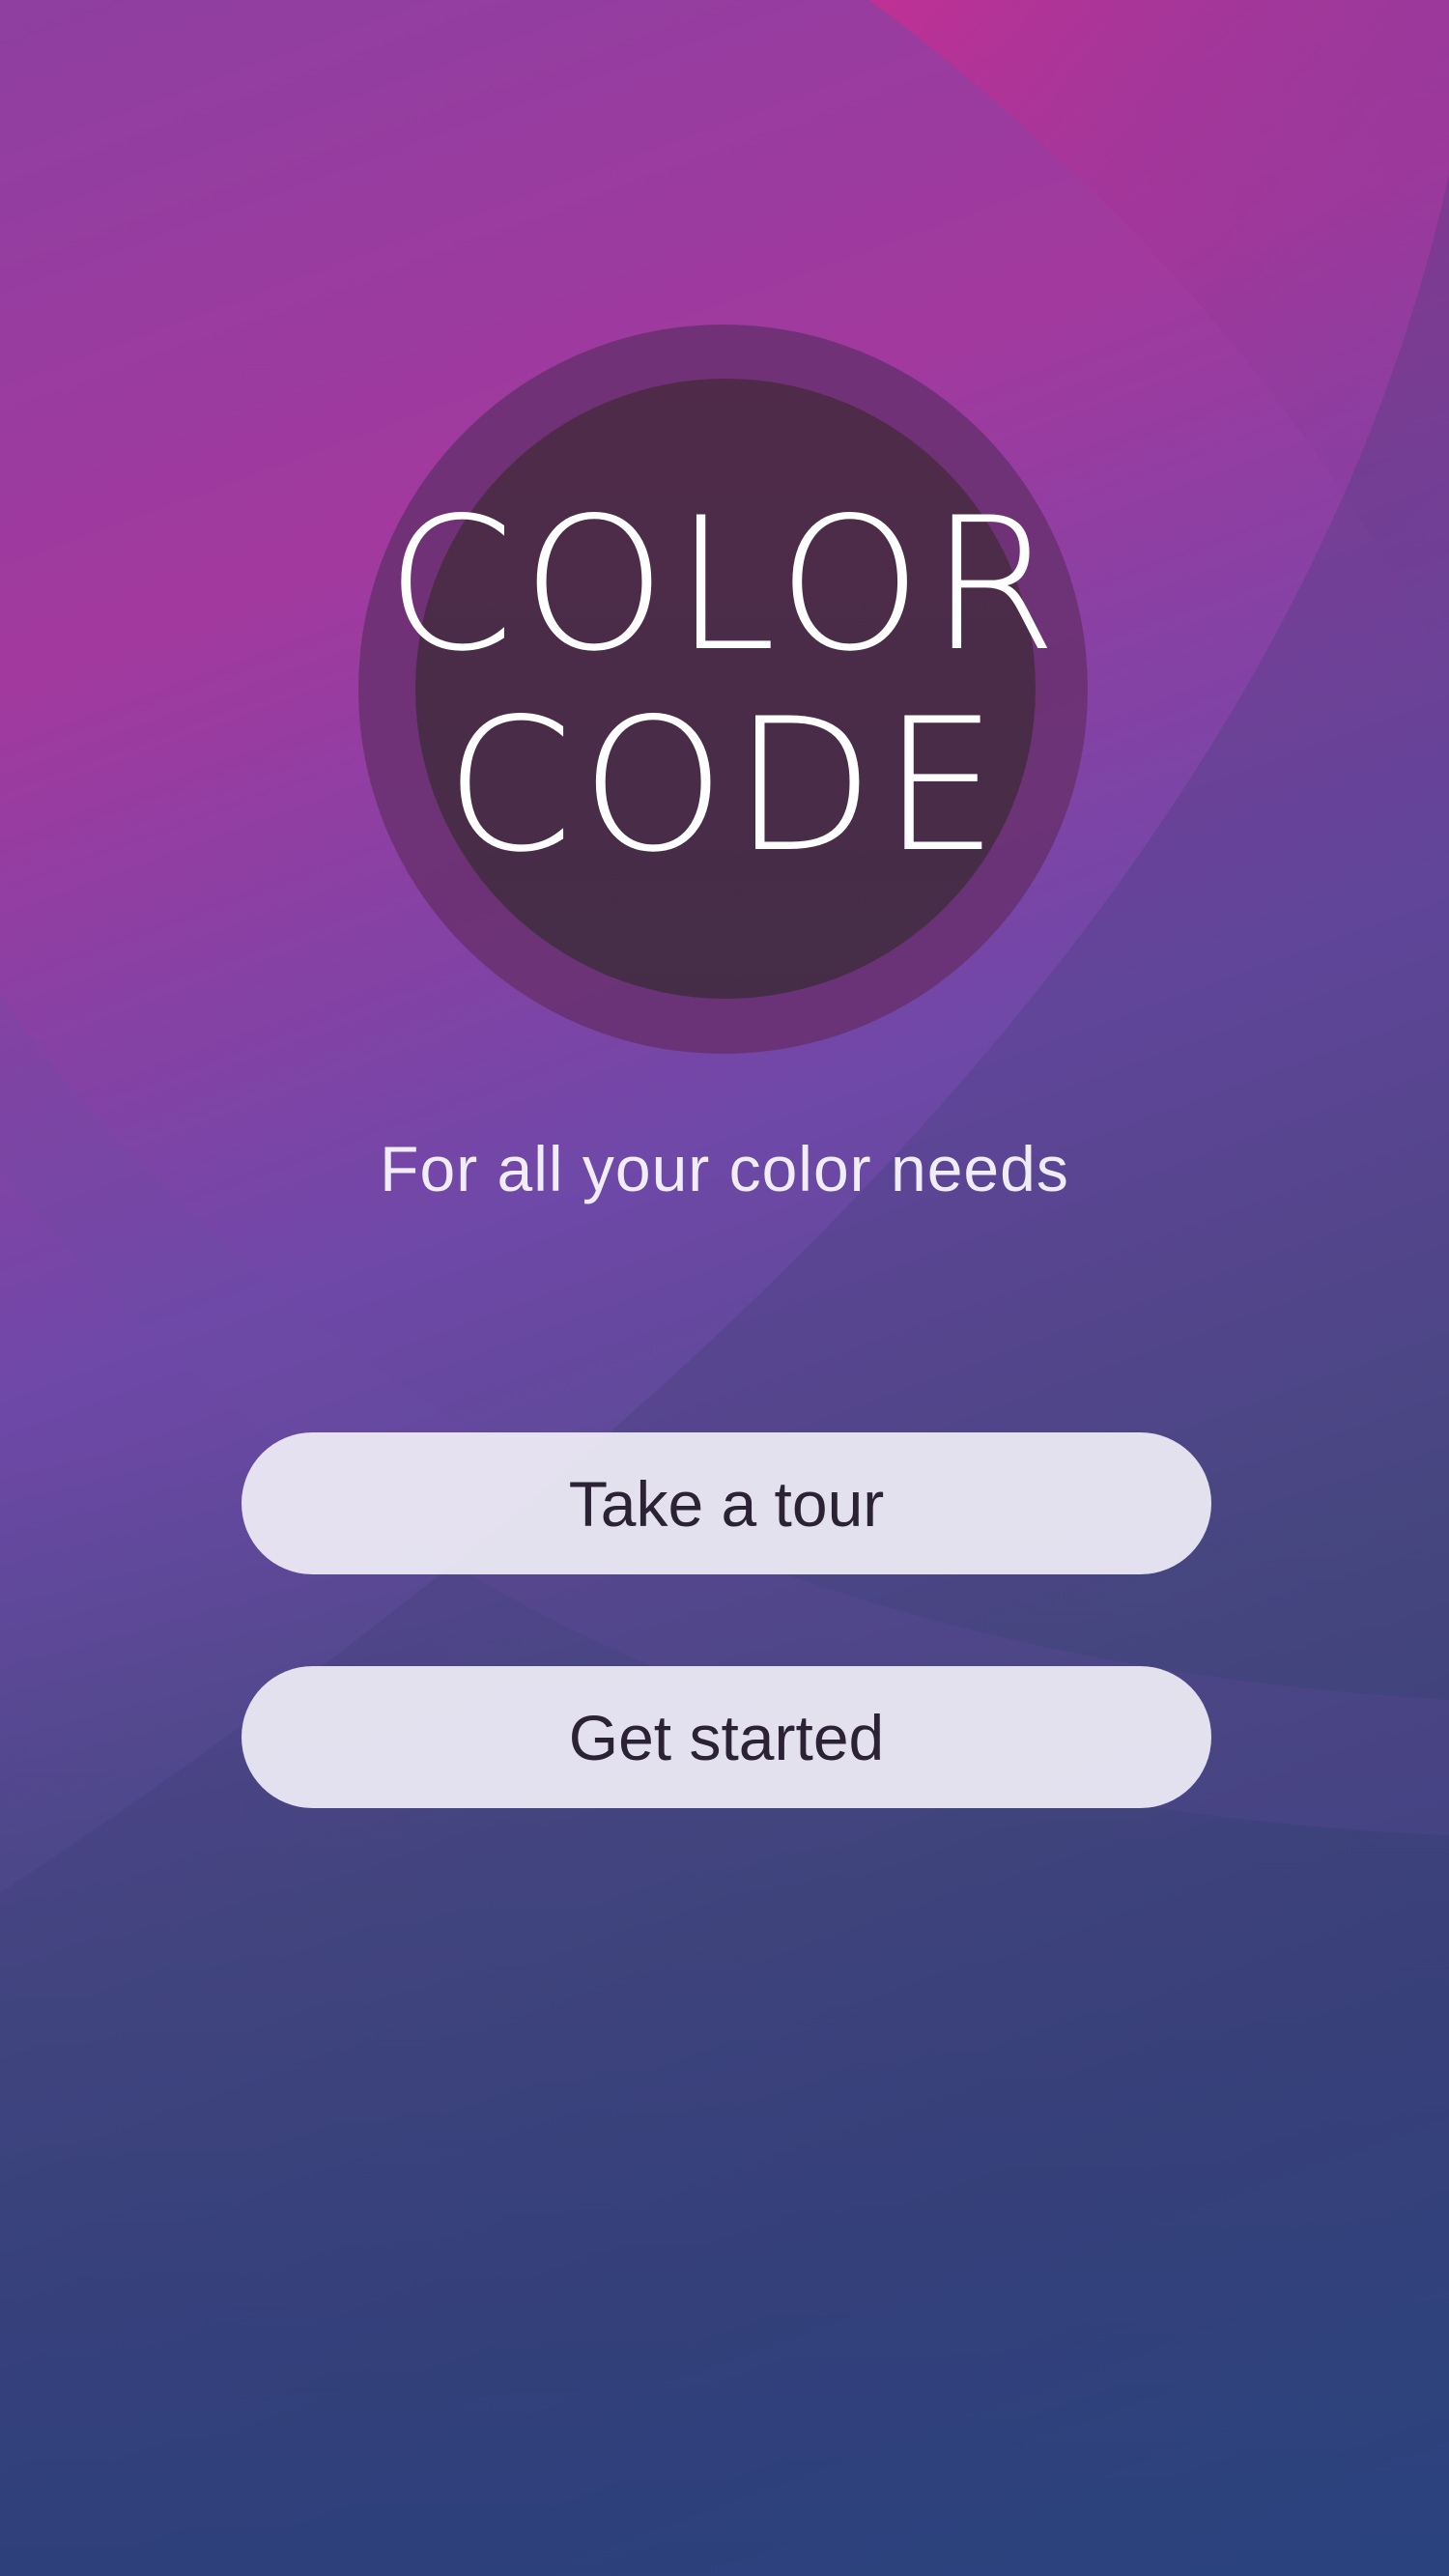 Image resolution: width=1449 pixels, height=2576 pixels. What do you see at coordinates (724, 1168) in the screenshot?
I see `tagline: For all your color needs` at bounding box center [724, 1168].